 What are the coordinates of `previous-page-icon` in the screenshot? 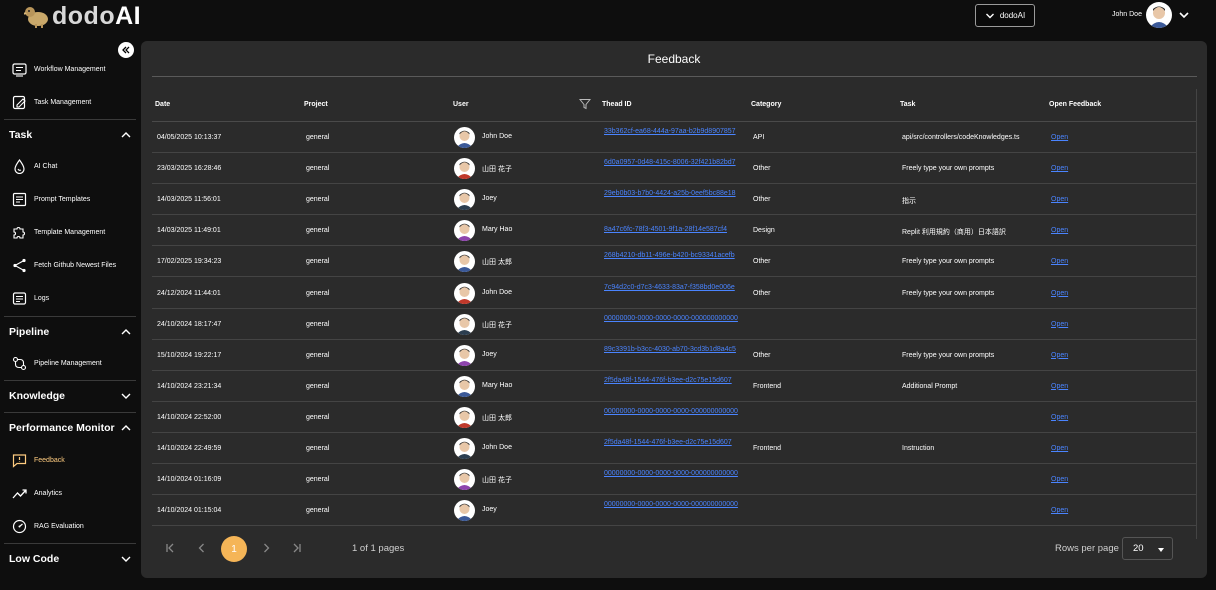 It's located at (202, 548).